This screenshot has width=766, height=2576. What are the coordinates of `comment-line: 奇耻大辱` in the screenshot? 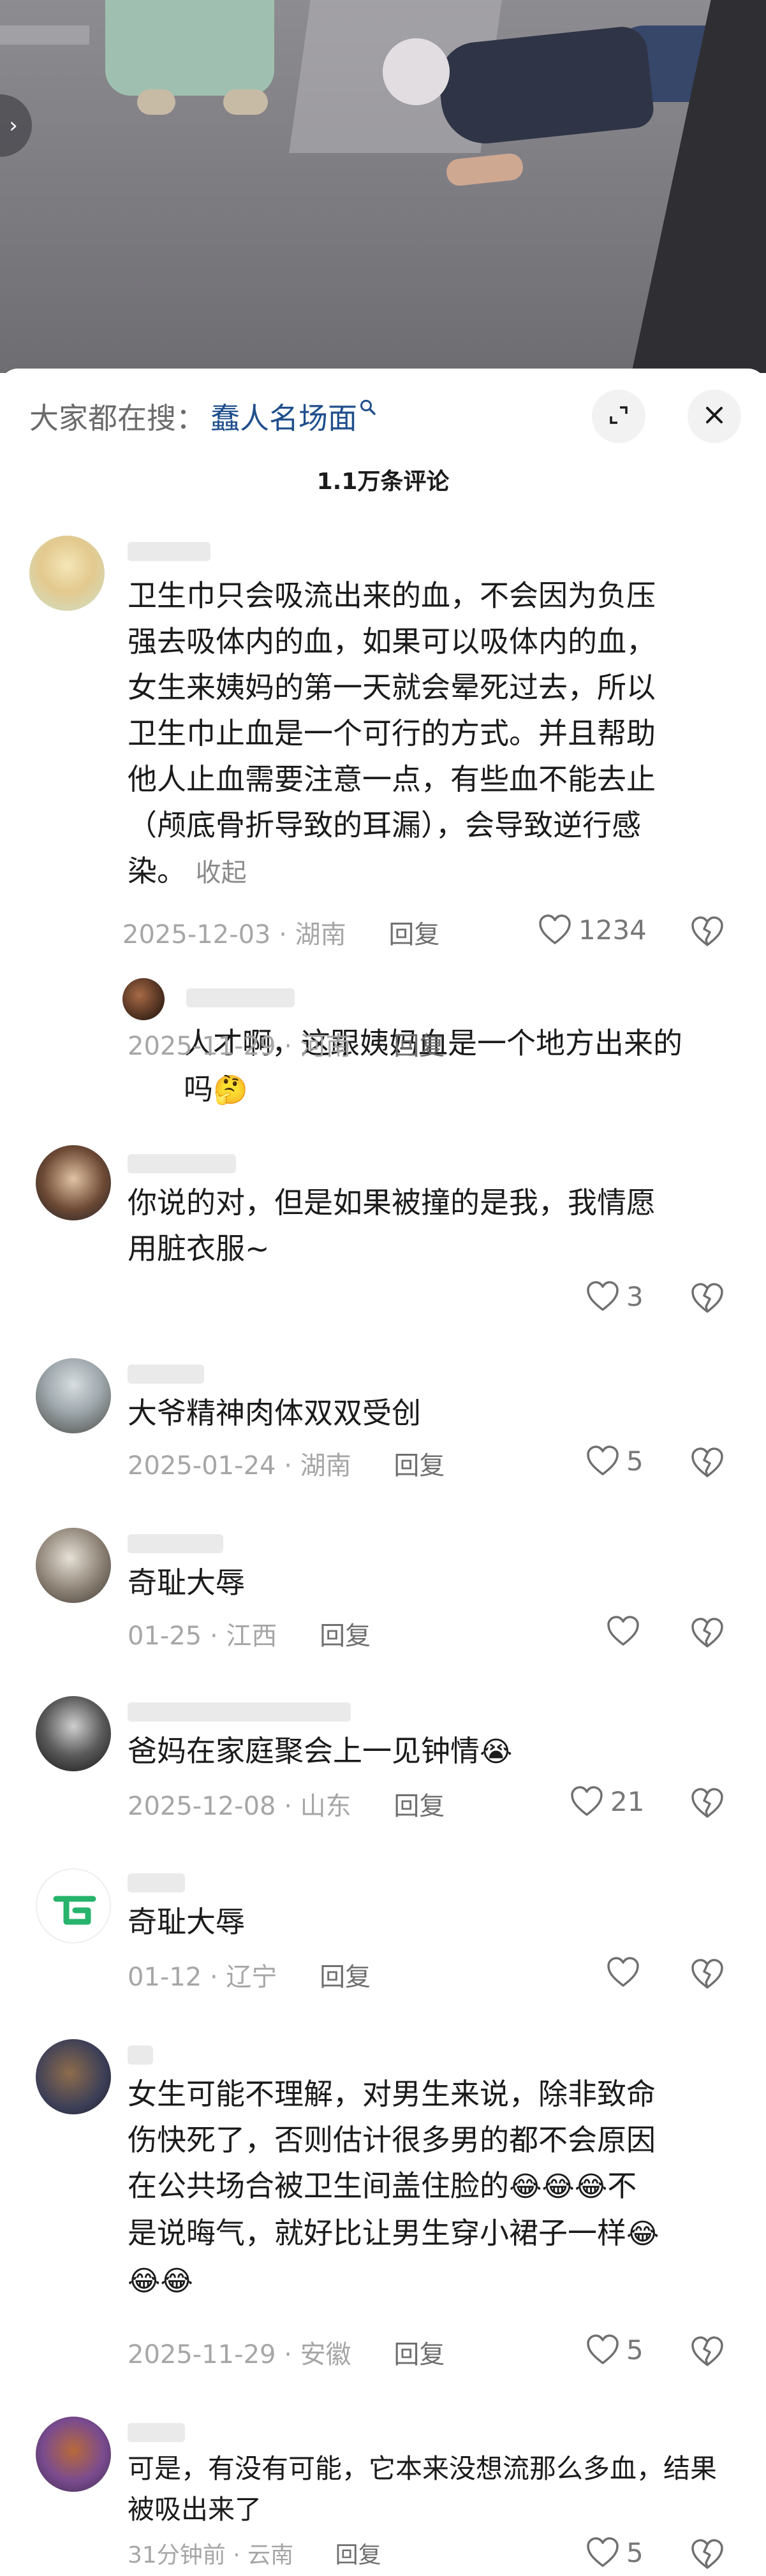 It's located at (186, 1922).